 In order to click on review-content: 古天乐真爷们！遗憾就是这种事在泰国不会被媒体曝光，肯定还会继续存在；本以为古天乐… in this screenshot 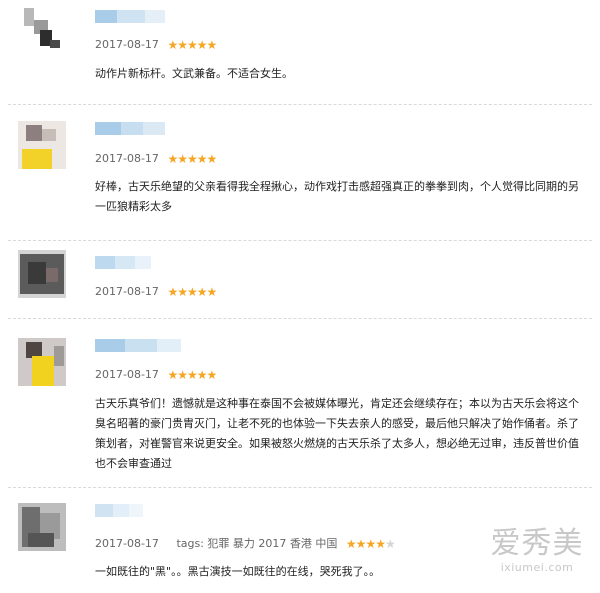, I will do `click(337, 433)`.